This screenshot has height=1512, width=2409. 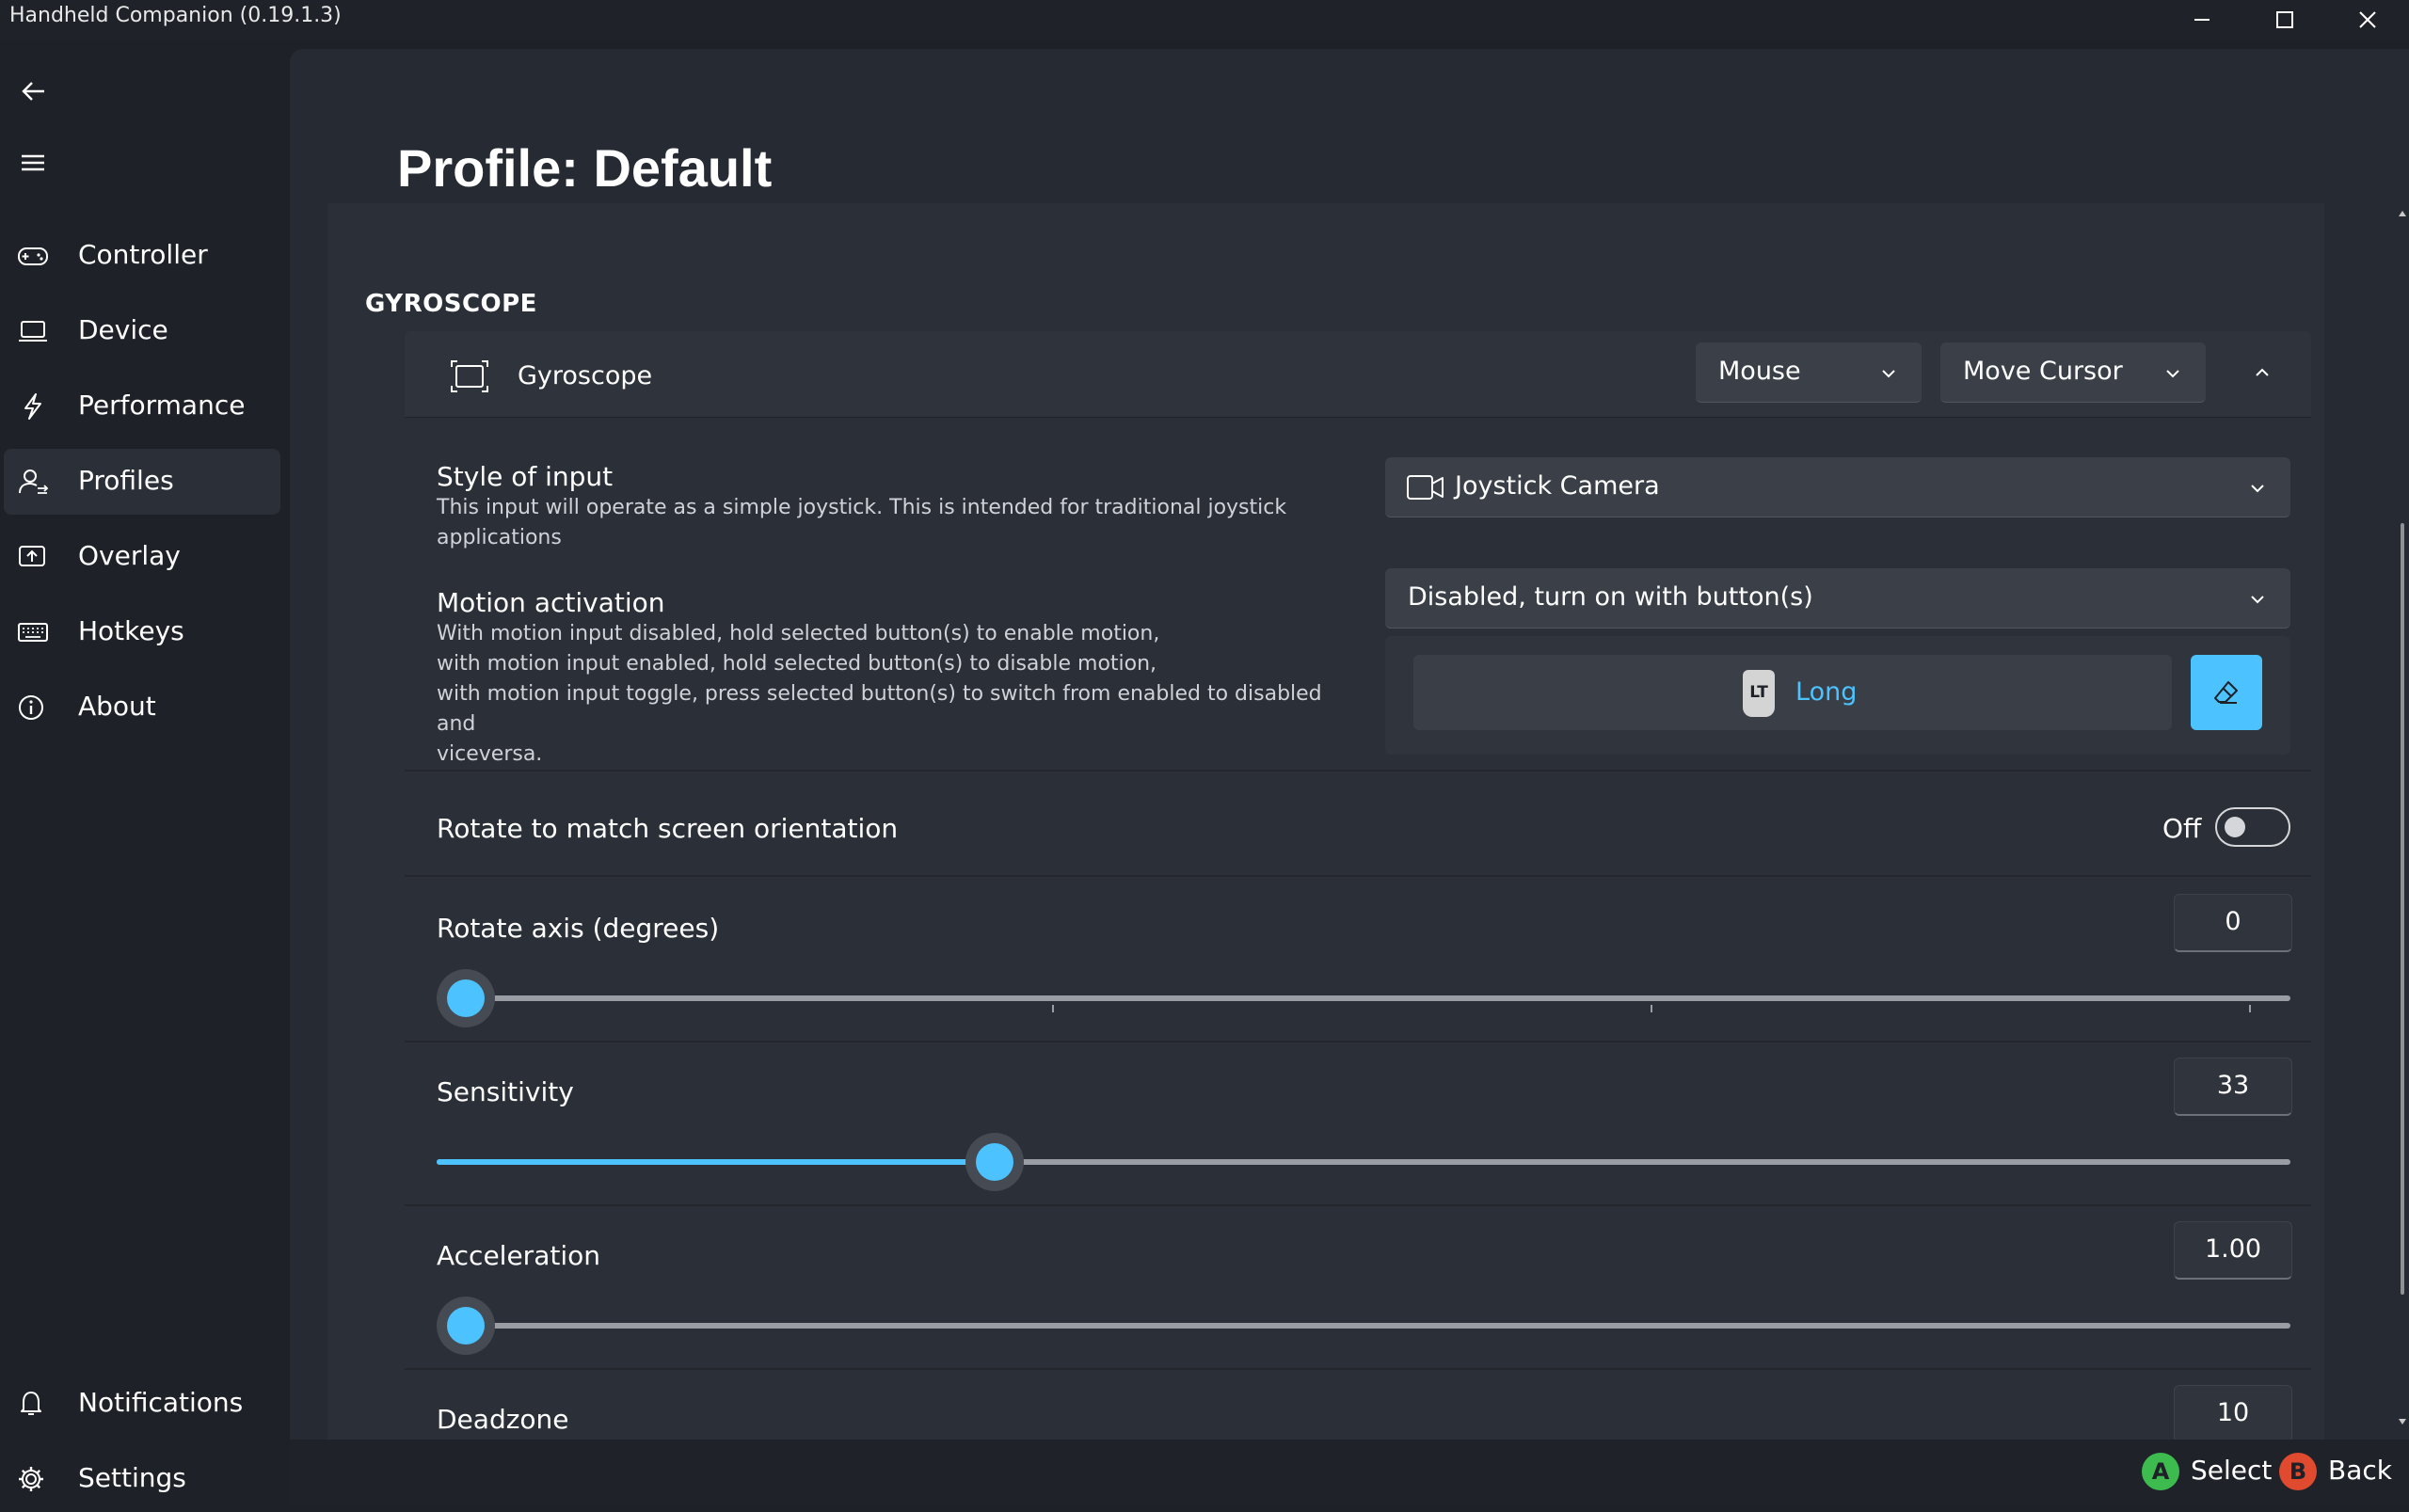 I want to click on sidebar-item-hotkeys: Hotkeys, so click(x=142, y=632).